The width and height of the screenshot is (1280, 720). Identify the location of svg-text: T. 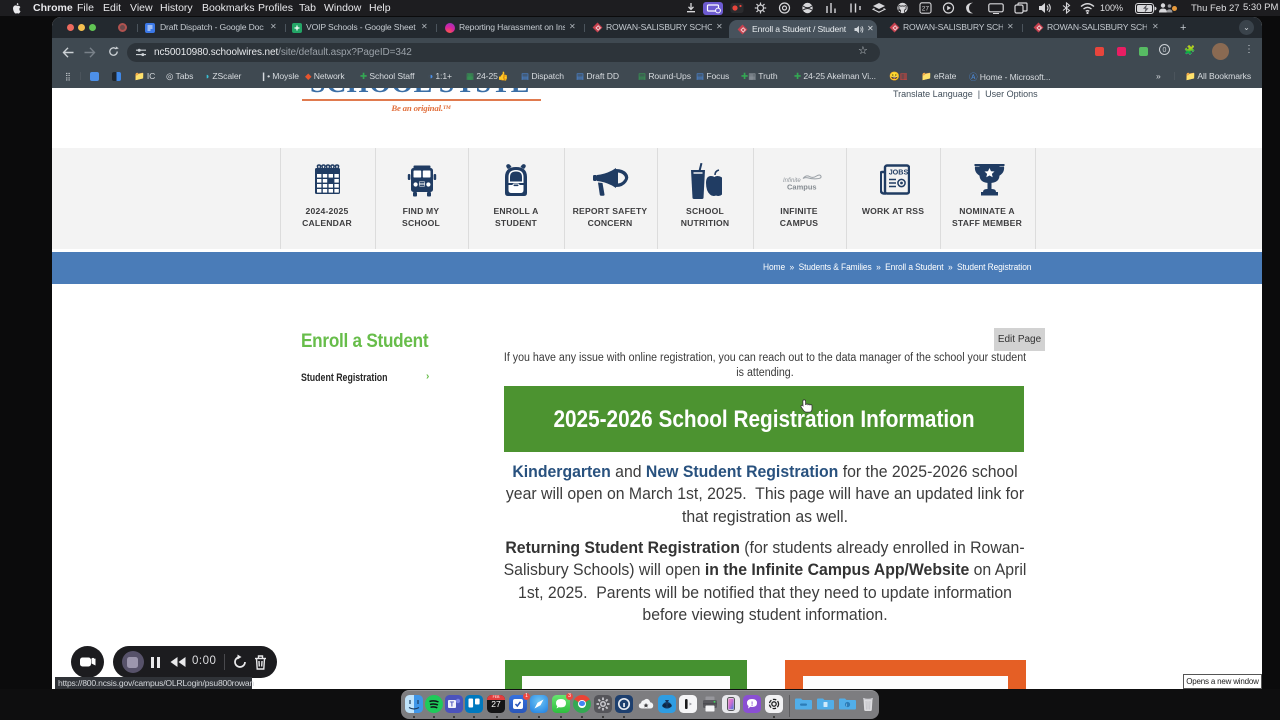
(452, 704).